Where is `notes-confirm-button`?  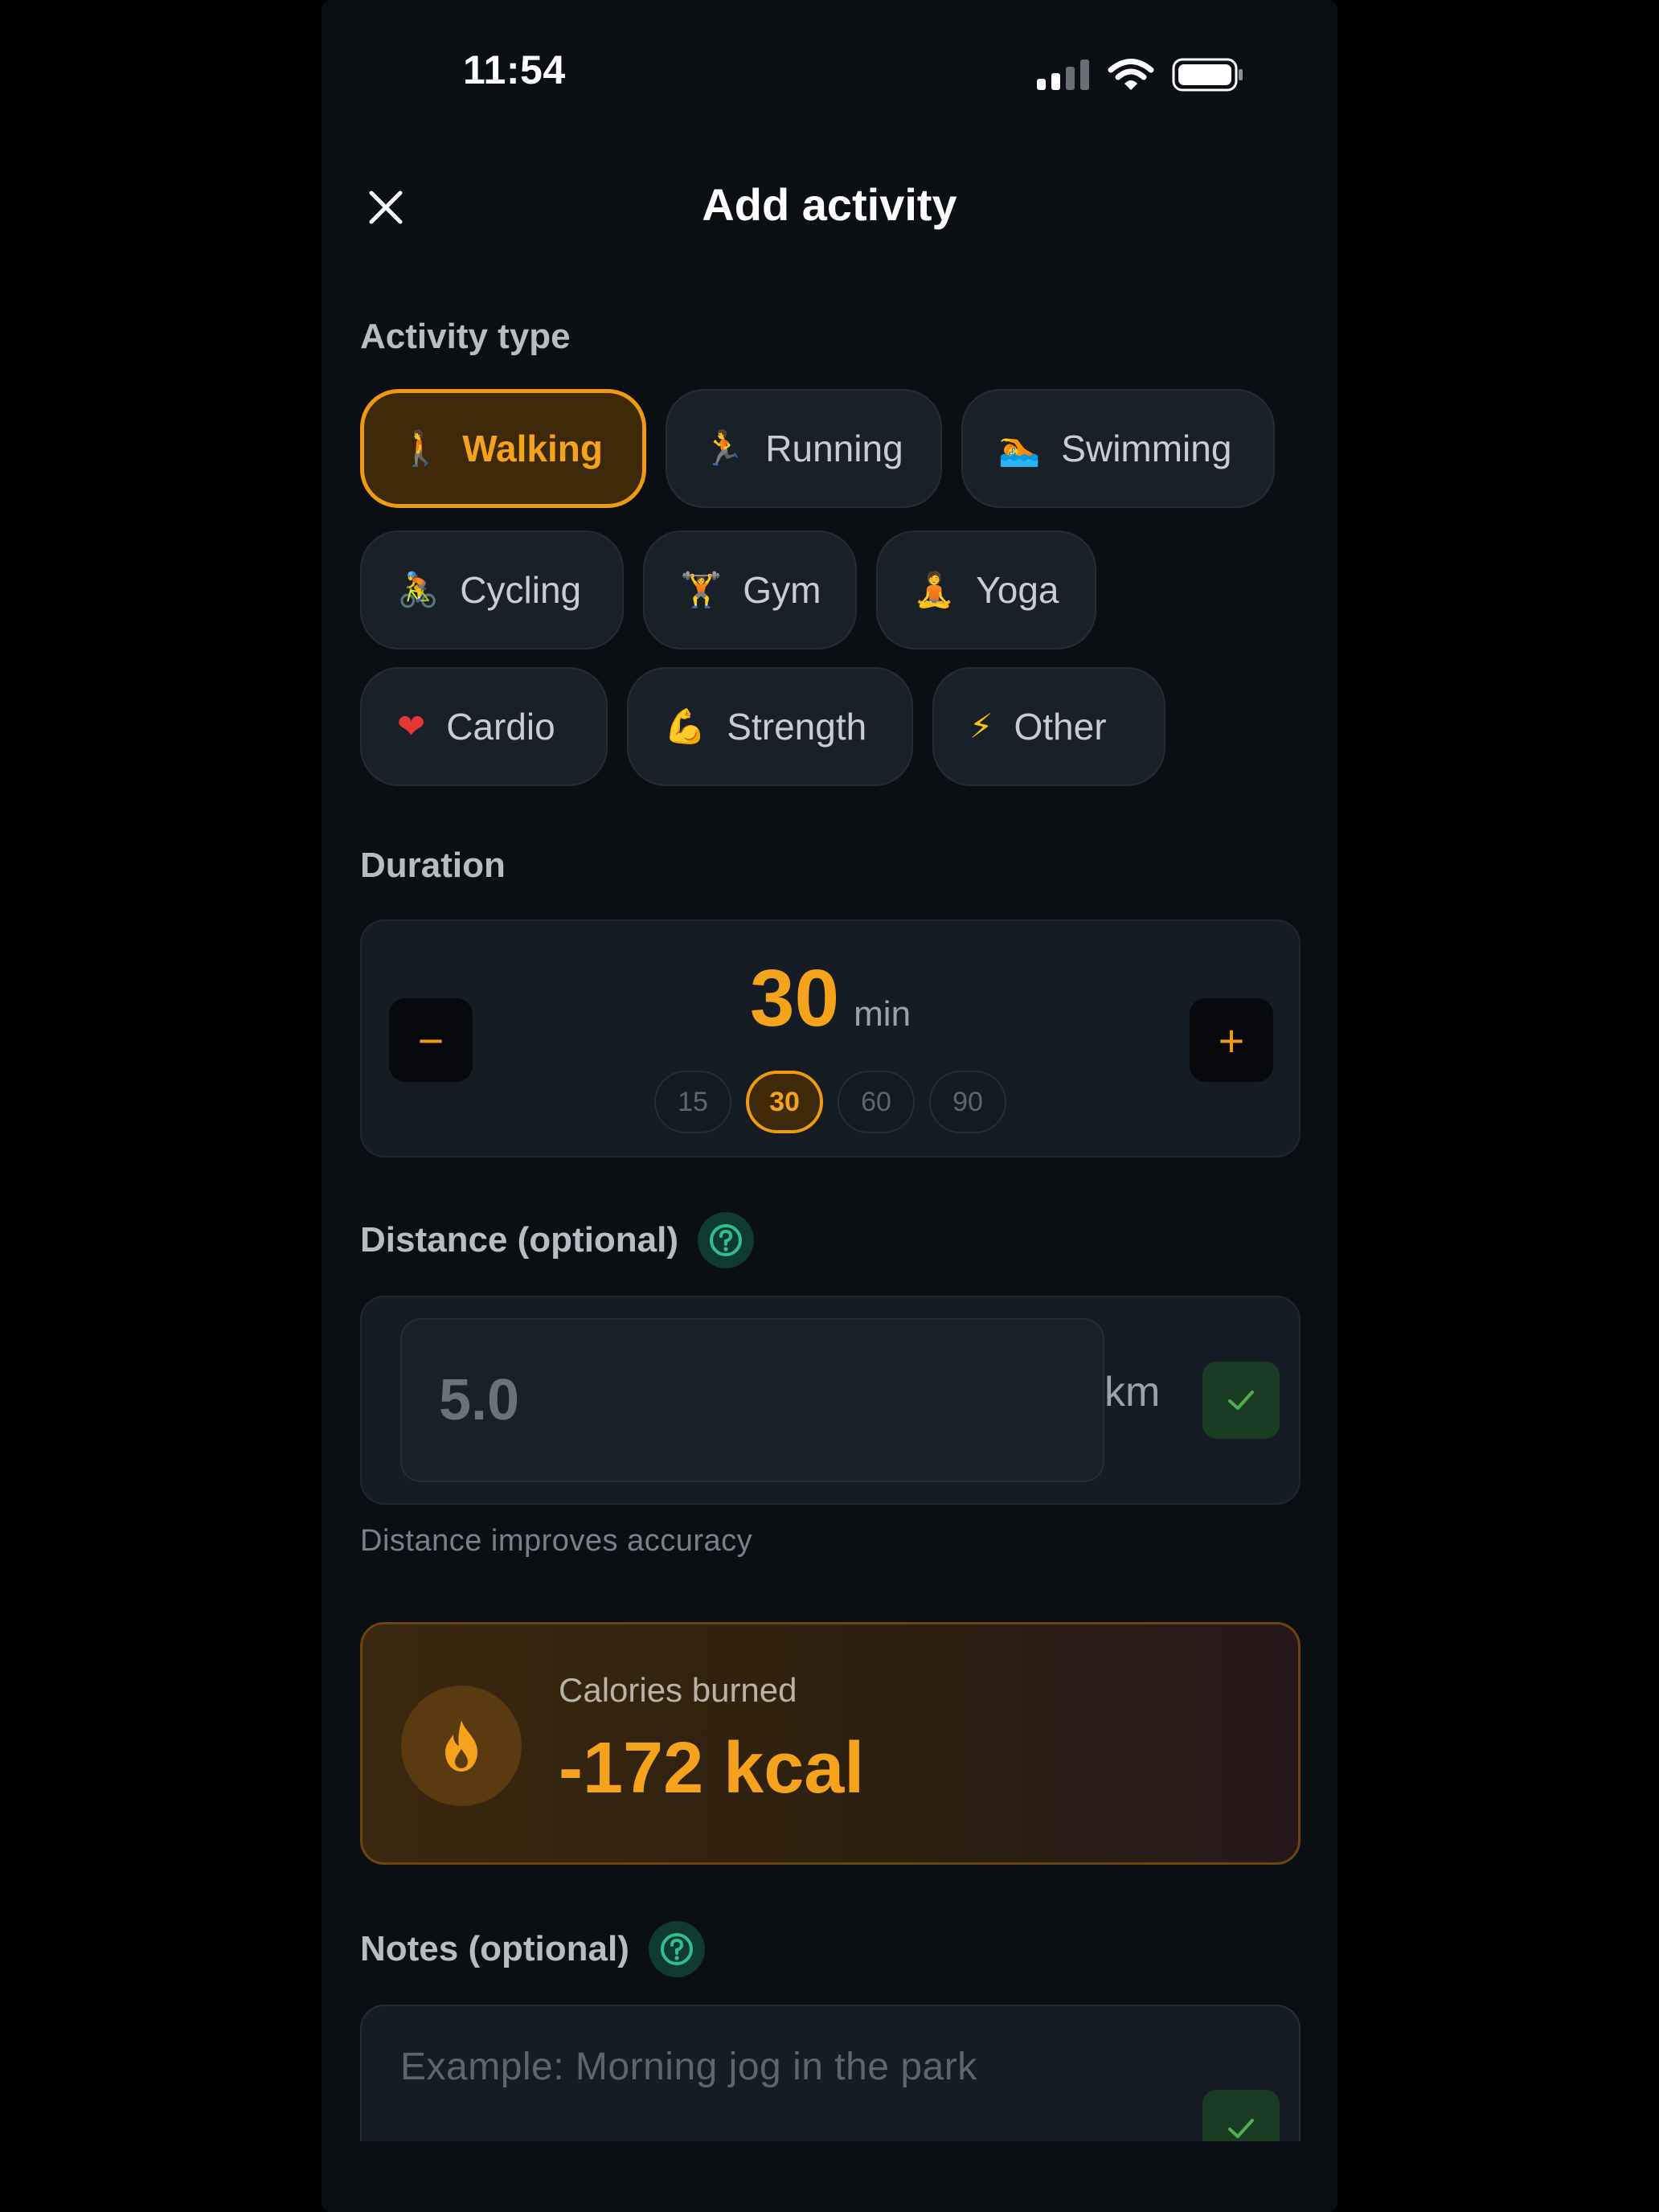 notes-confirm-button is located at coordinates (1241, 2115).